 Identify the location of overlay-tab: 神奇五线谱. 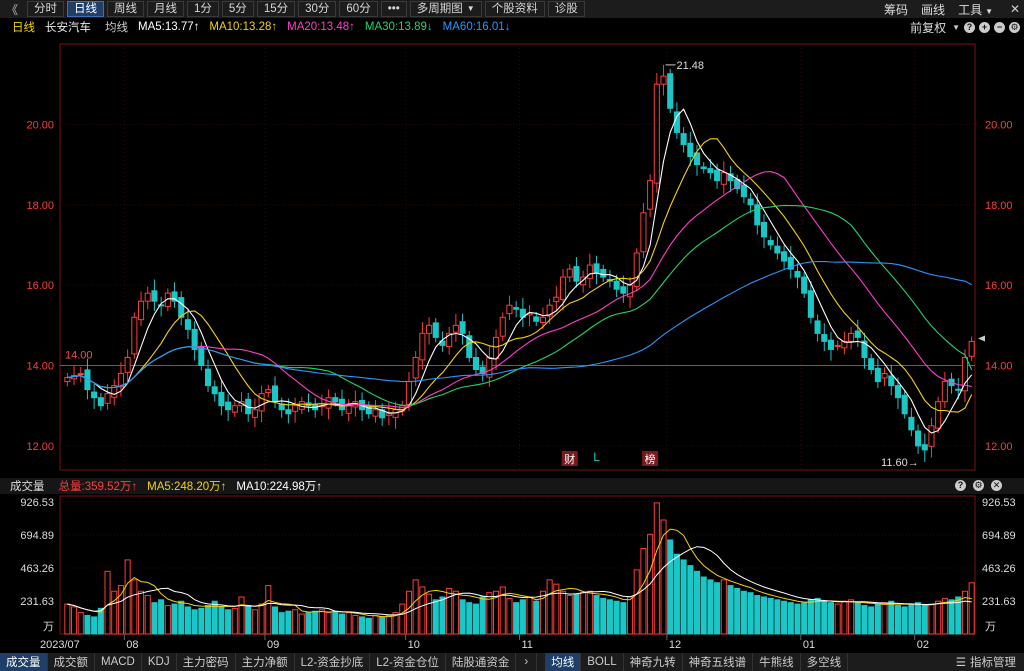
(718, 662).